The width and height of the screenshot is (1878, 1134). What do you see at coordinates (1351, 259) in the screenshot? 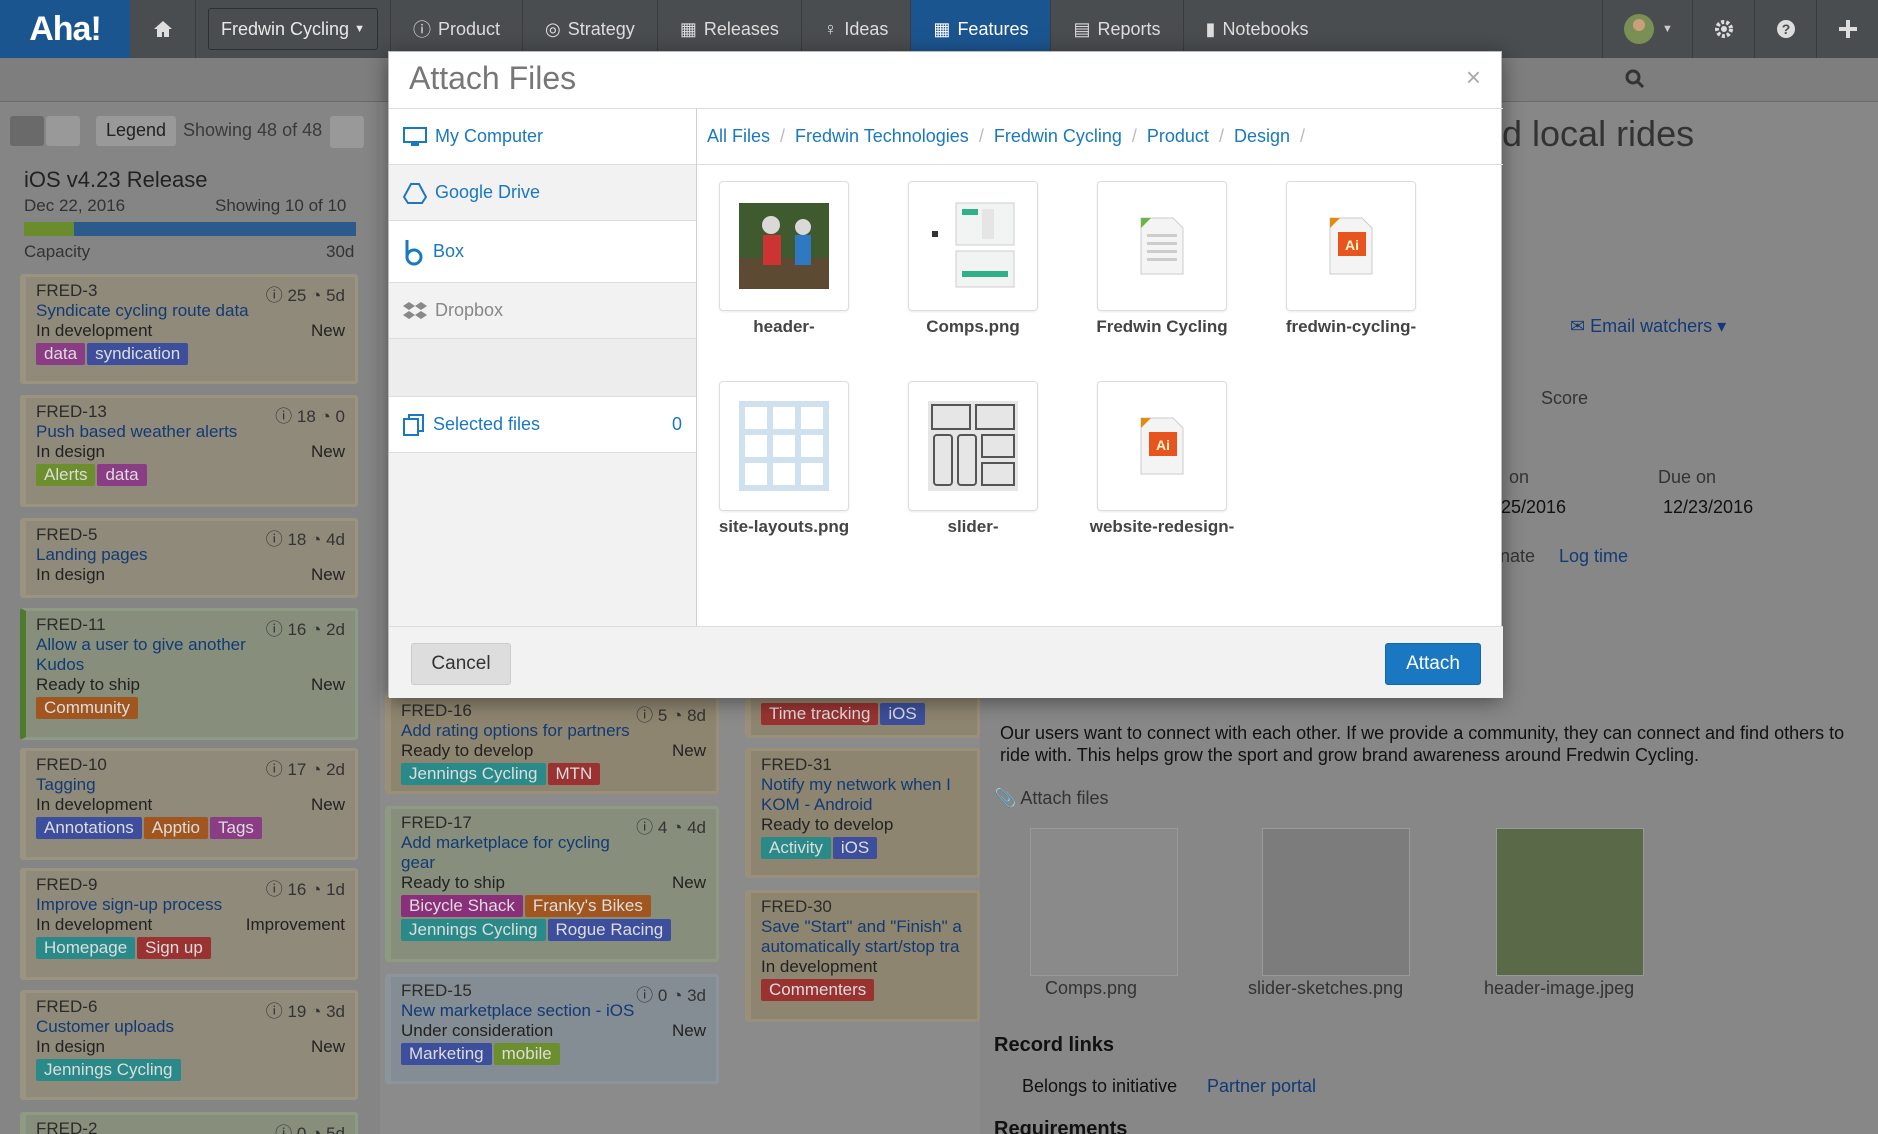
I see `file-item: Ai fredwin-cycling-` at bounding box center [1351, 259].